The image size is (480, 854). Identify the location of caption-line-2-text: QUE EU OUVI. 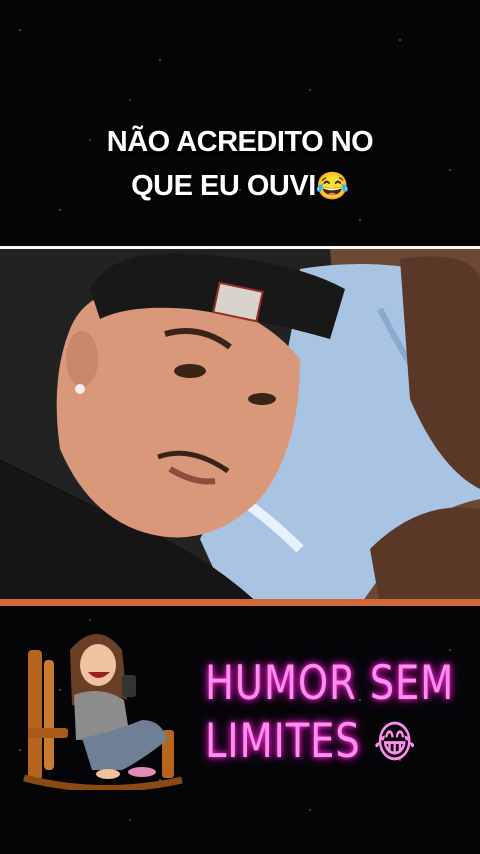
(223, 186).